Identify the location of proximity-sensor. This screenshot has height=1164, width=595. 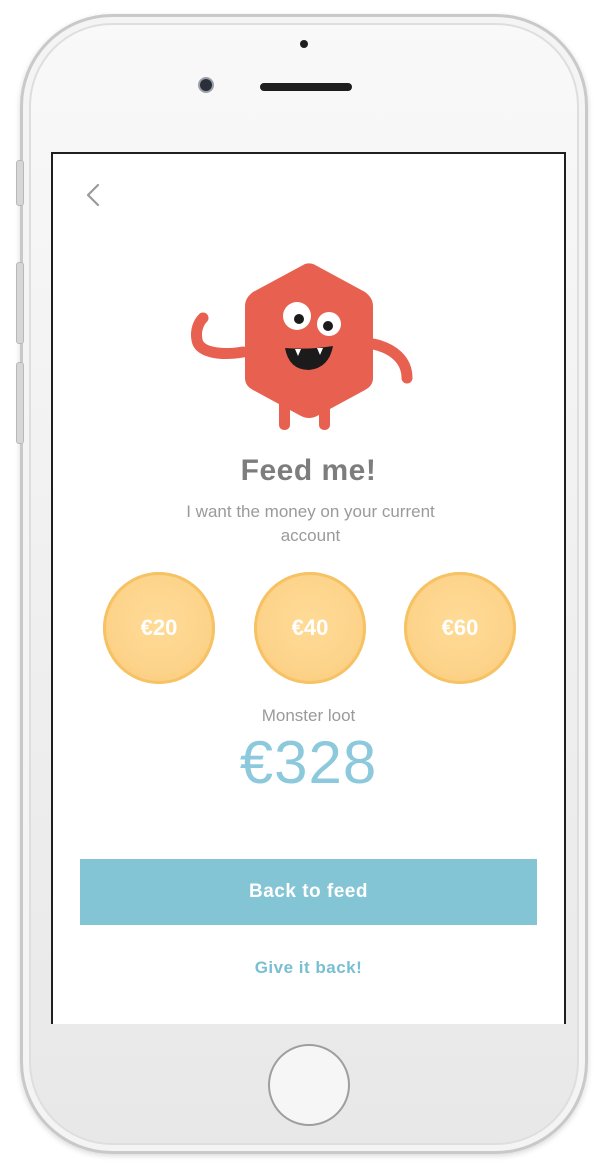
(304, 44).